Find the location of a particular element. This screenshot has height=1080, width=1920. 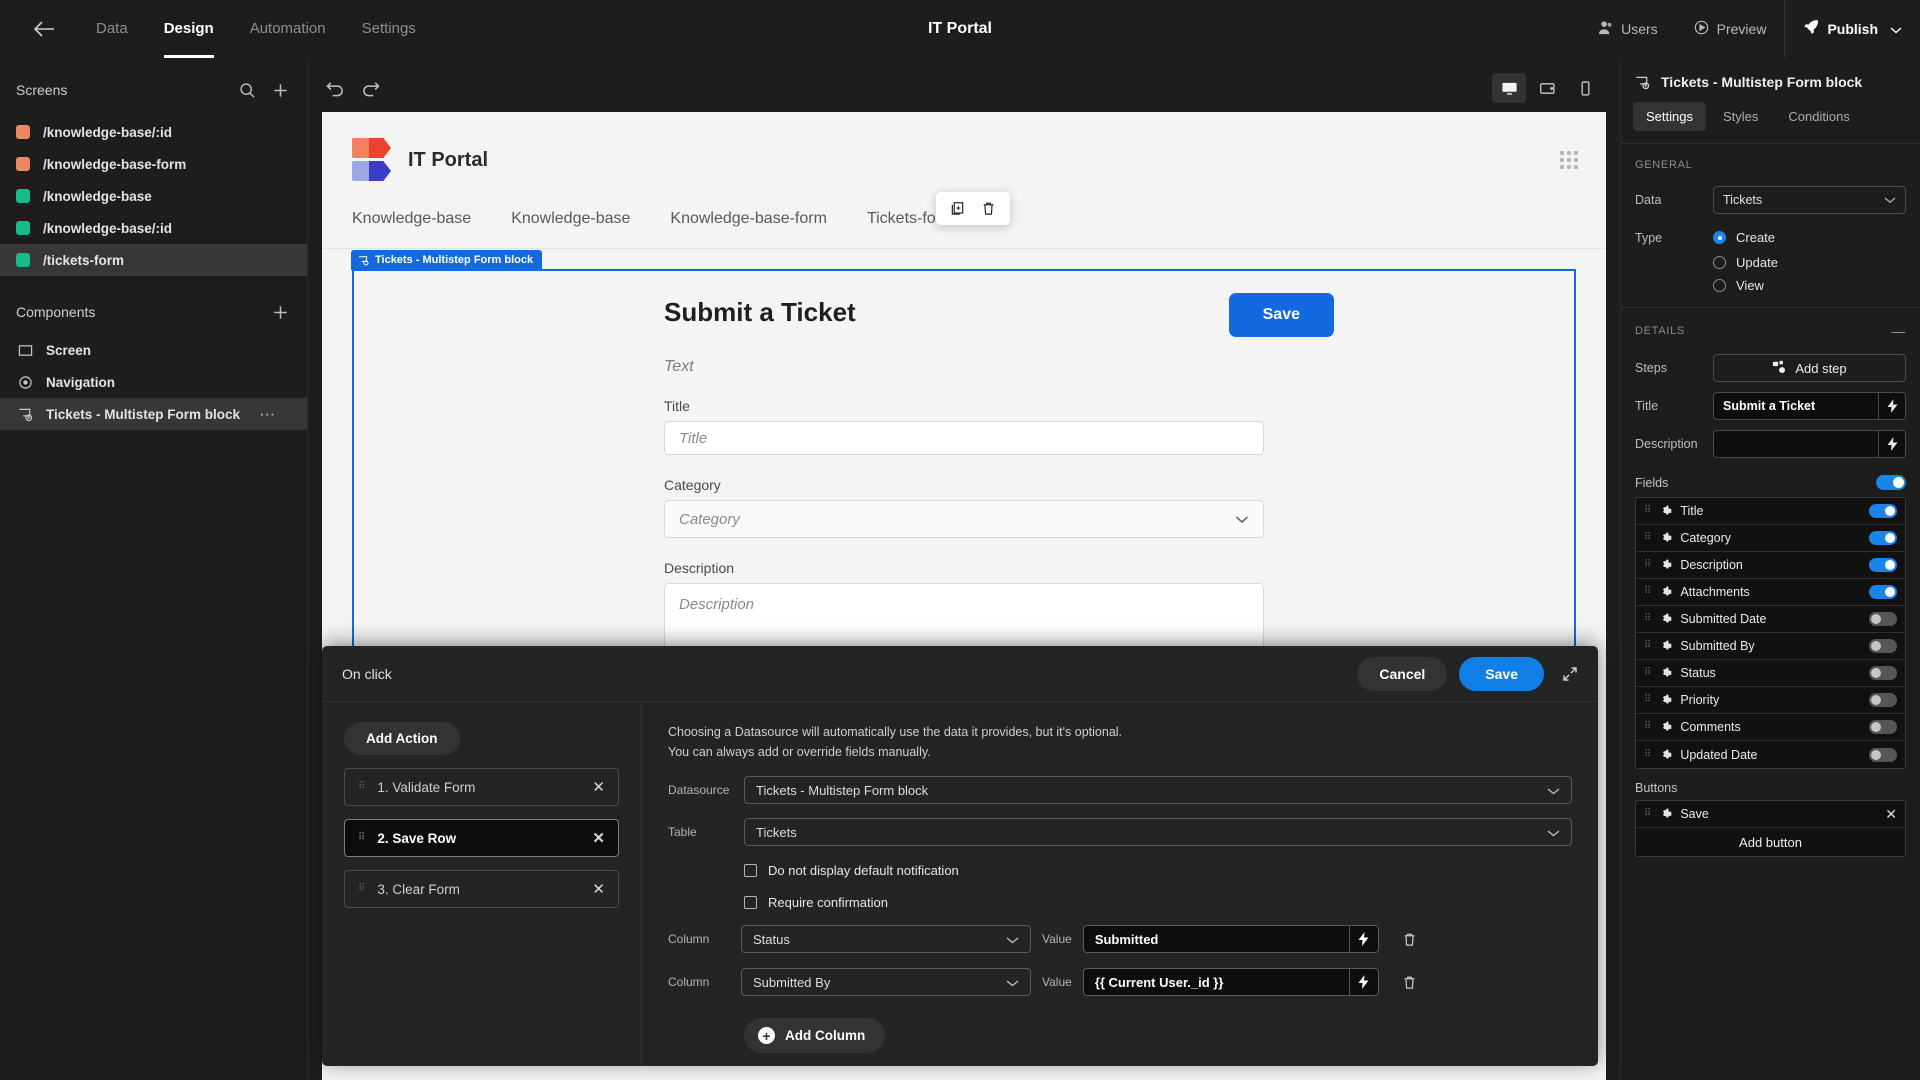

component-item-navigation: Navigation is located at coordinates (153, 382).